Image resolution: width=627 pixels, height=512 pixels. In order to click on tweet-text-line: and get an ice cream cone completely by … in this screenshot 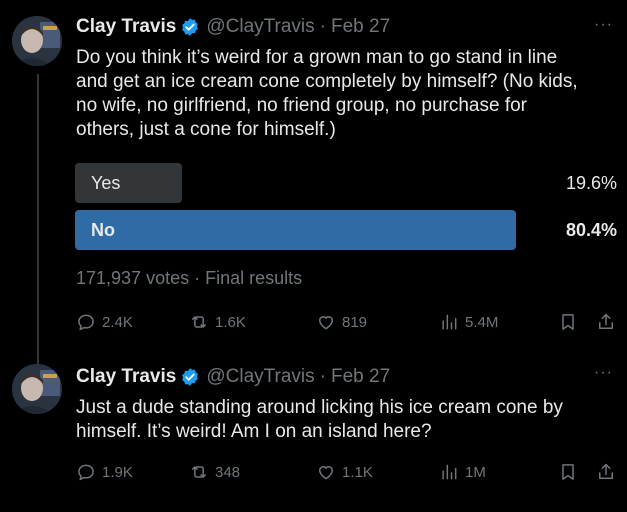, I will do `click(327, 81)`.